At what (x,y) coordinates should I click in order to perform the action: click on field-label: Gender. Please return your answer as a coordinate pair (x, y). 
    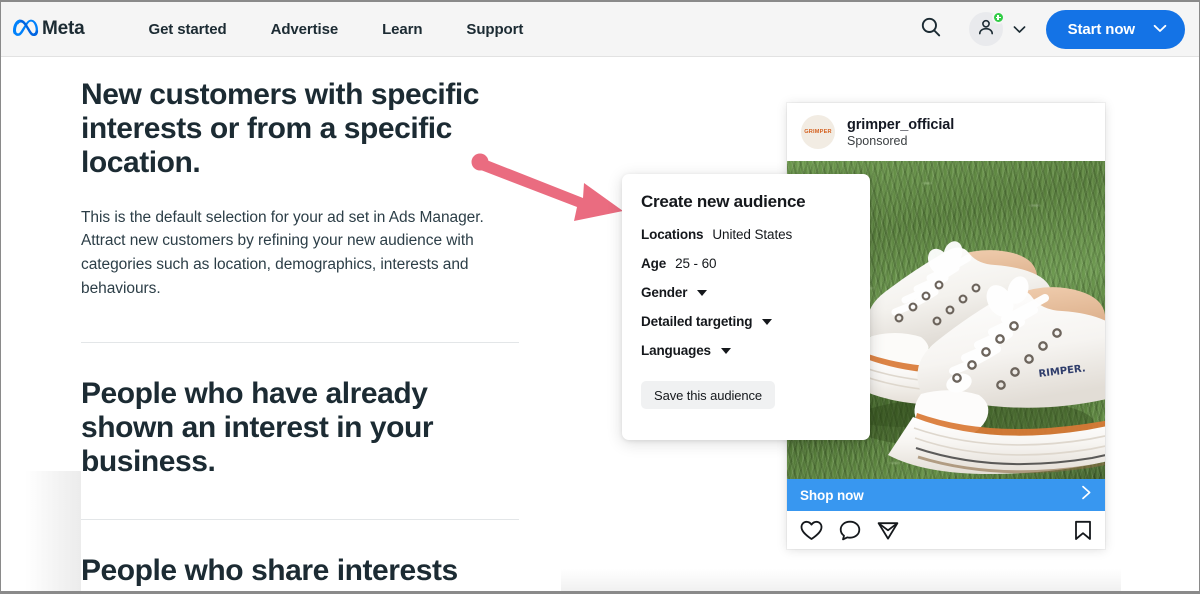
    Looking at the image, I should click on (664, 292).